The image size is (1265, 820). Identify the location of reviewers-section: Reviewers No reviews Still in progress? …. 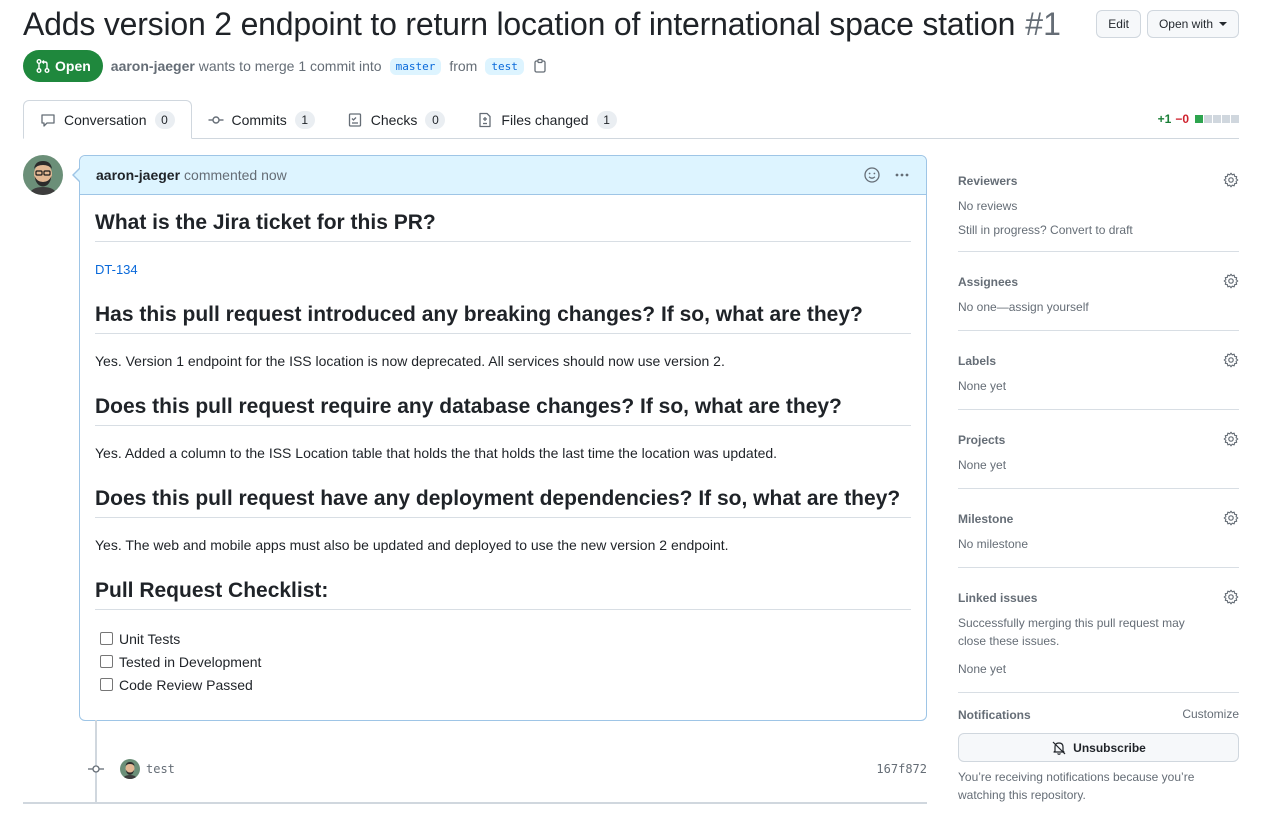
(1098, 207).